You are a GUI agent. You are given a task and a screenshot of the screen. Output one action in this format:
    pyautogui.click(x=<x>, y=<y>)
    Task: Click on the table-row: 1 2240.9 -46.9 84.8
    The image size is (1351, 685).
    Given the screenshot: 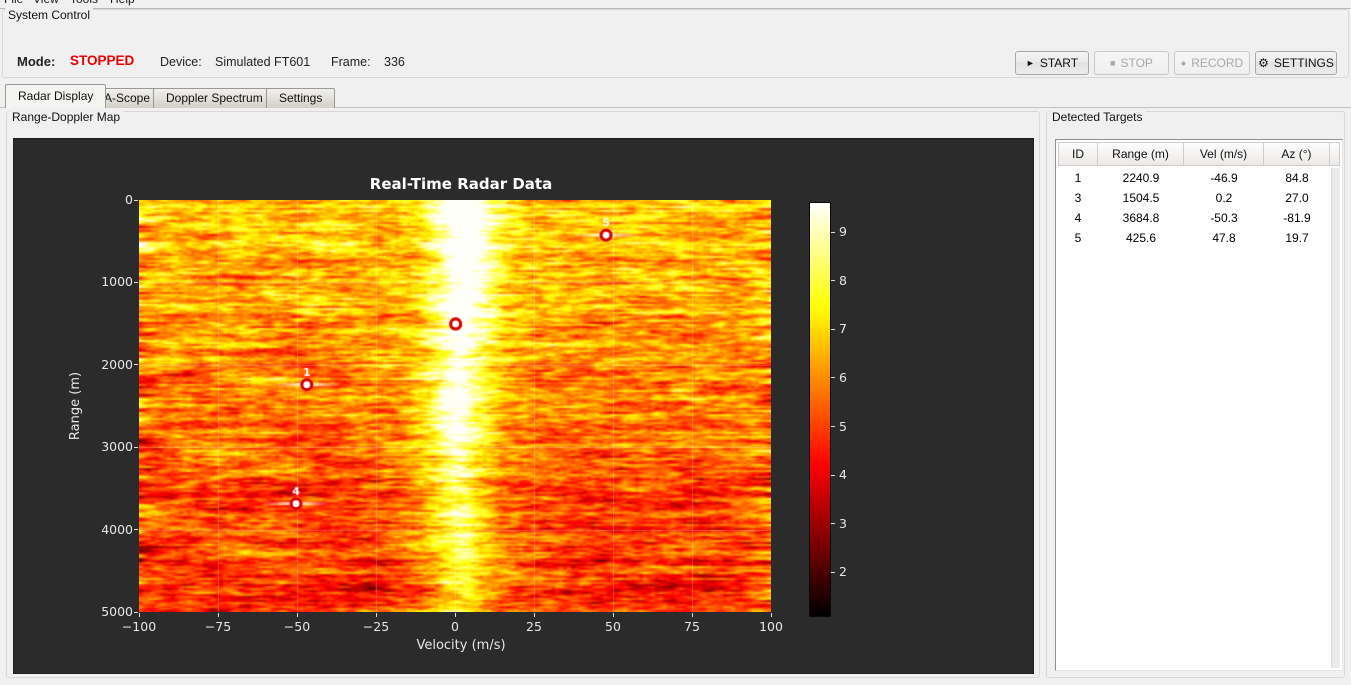 What is the action you would take?
    pyautogui.click(x=1194, y=178)
    